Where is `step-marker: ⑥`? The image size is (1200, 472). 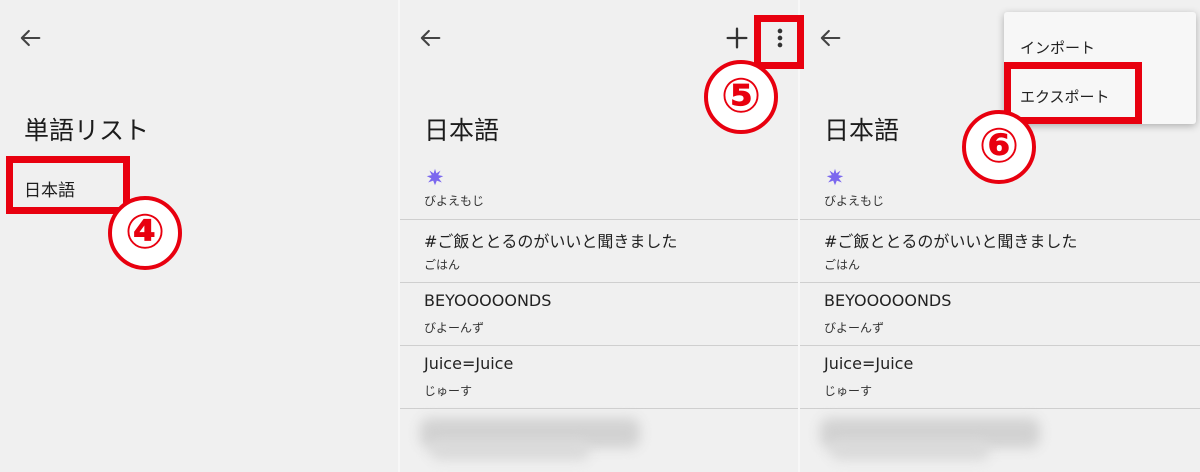
step-marker: ⑥ is located at coordinates (999, 147).